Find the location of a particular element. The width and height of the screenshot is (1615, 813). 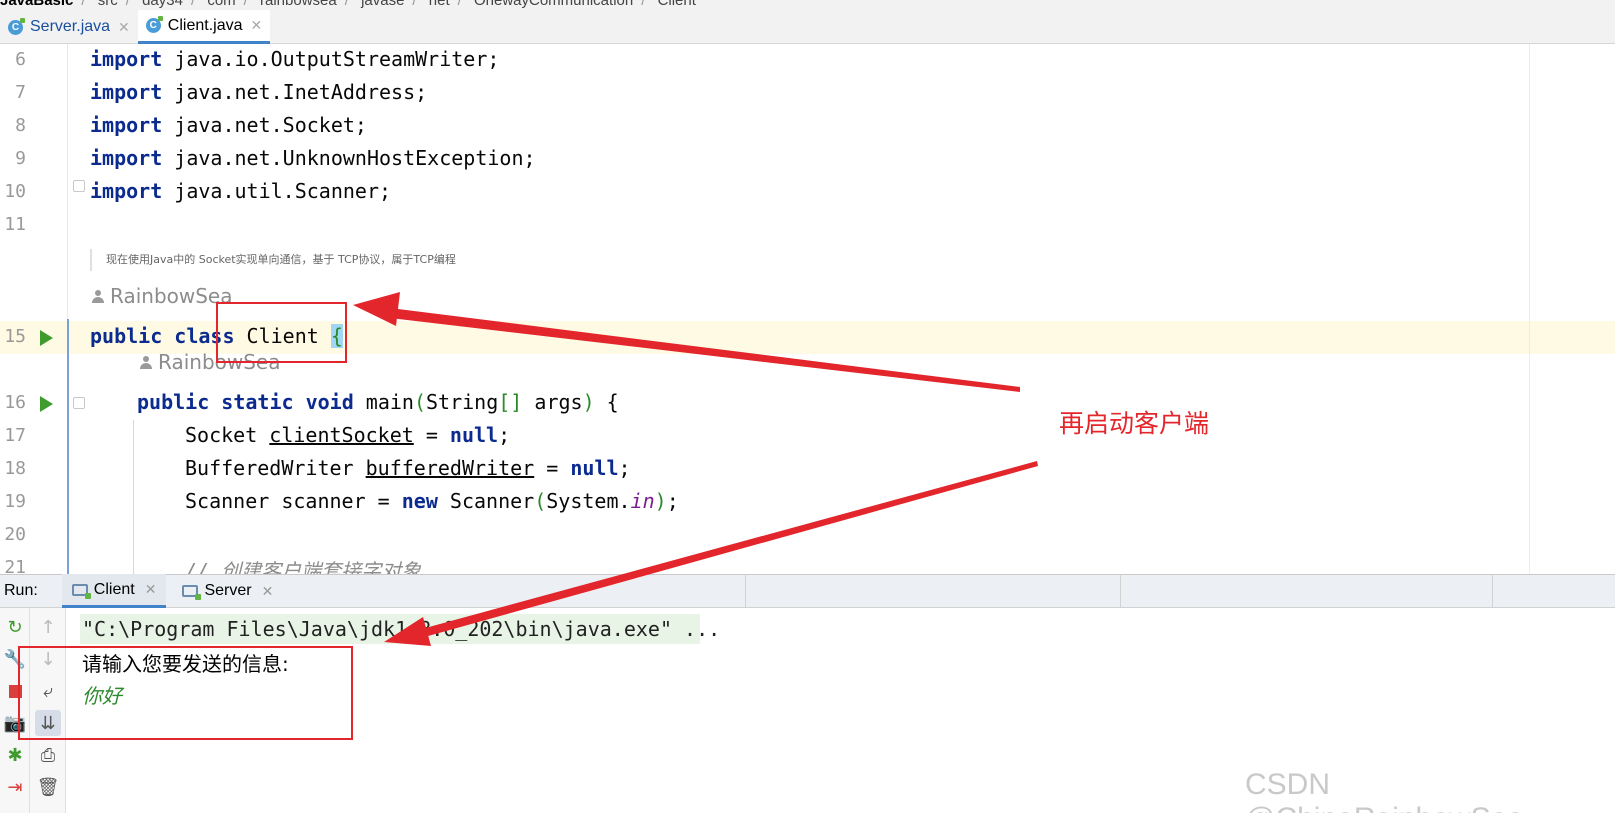

keyword: public static void is located at coordinates (245, 402).